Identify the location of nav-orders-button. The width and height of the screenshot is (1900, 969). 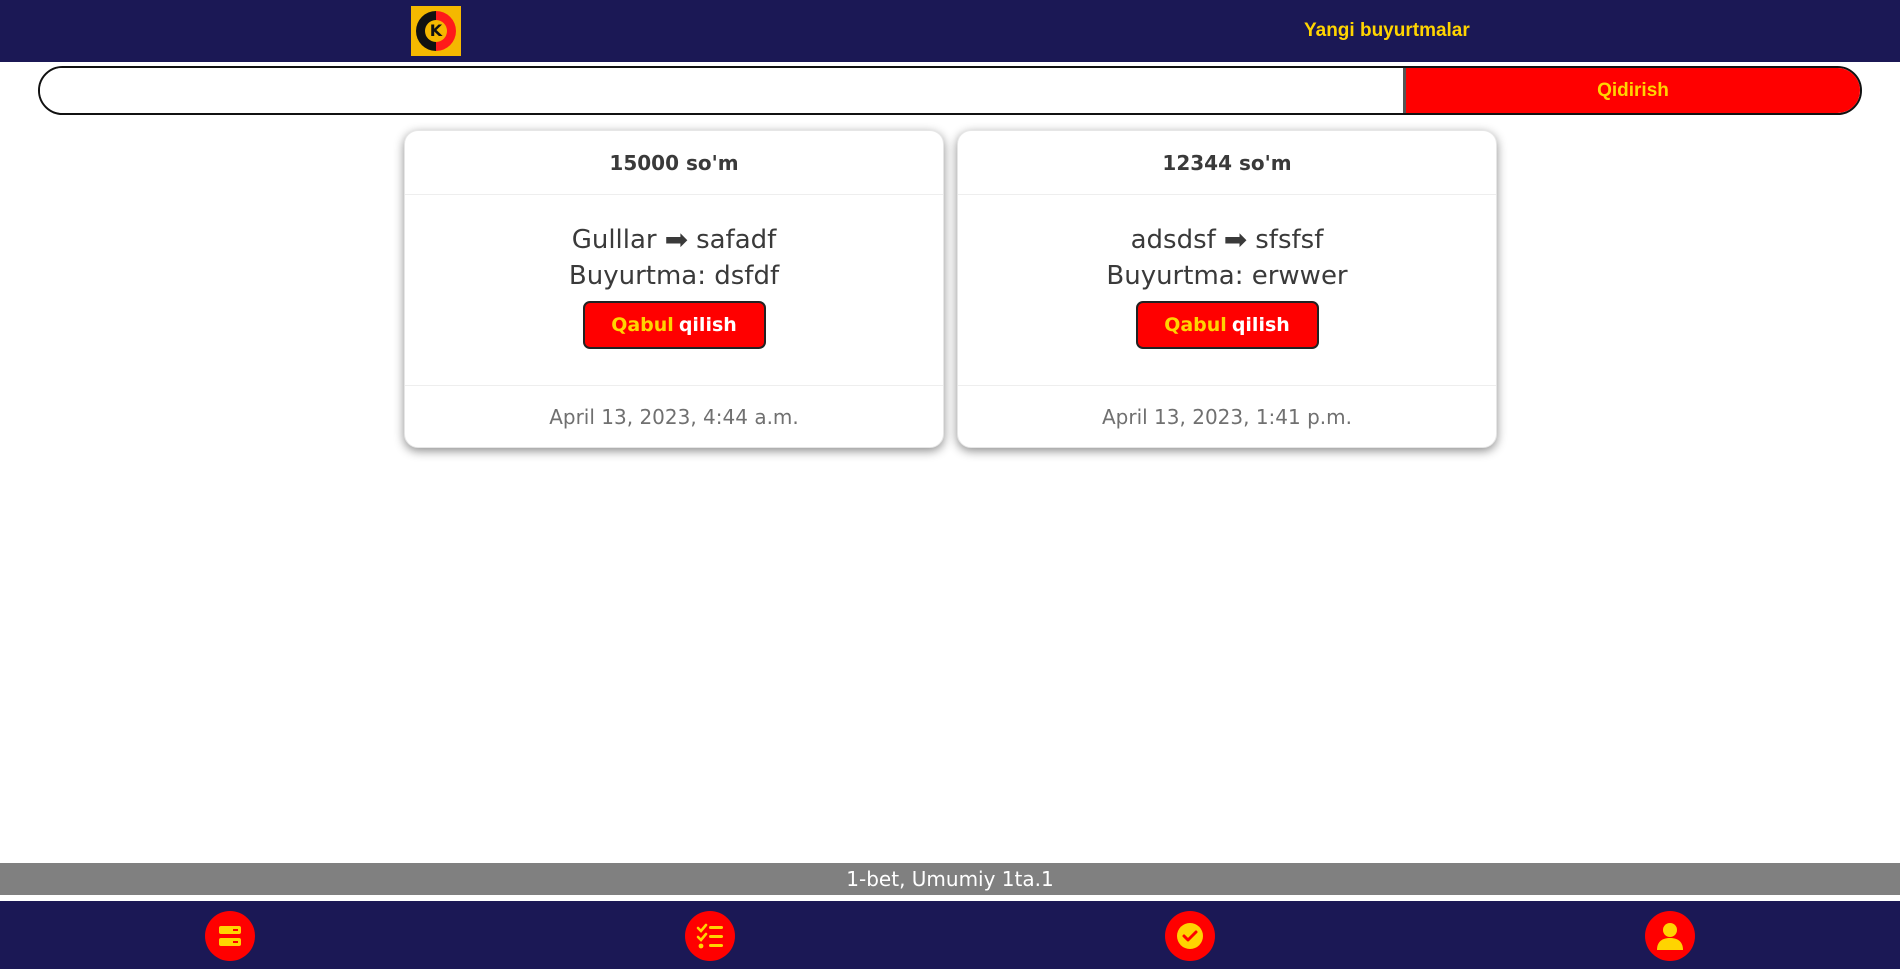
(230, 936).